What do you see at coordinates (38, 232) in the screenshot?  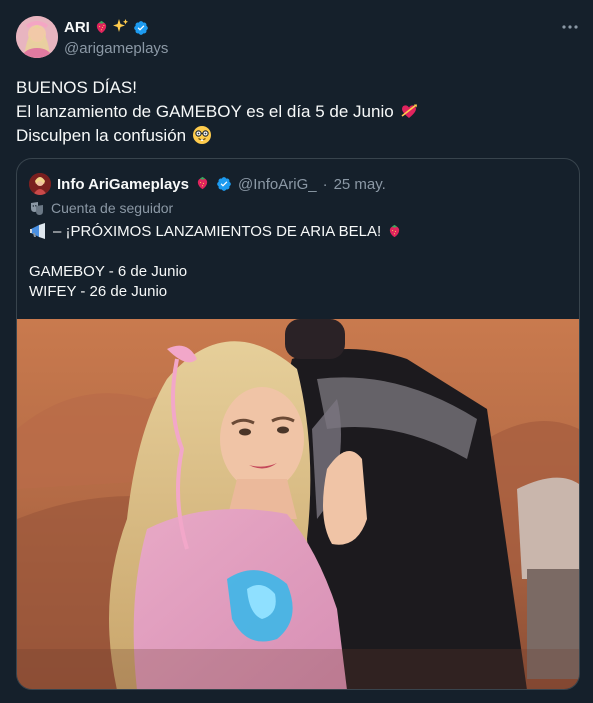 I see `megaphone-emoji` at bounding box center [38, 232].